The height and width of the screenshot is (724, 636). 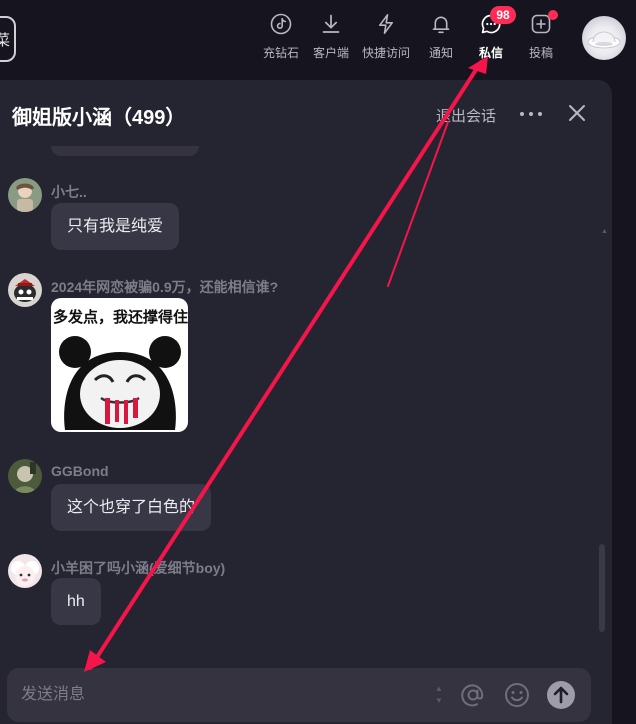 What do you see at coordinates (490, 53) in the screenshot?
I see `nav-label: 私信` at bounding box center [490, 53].